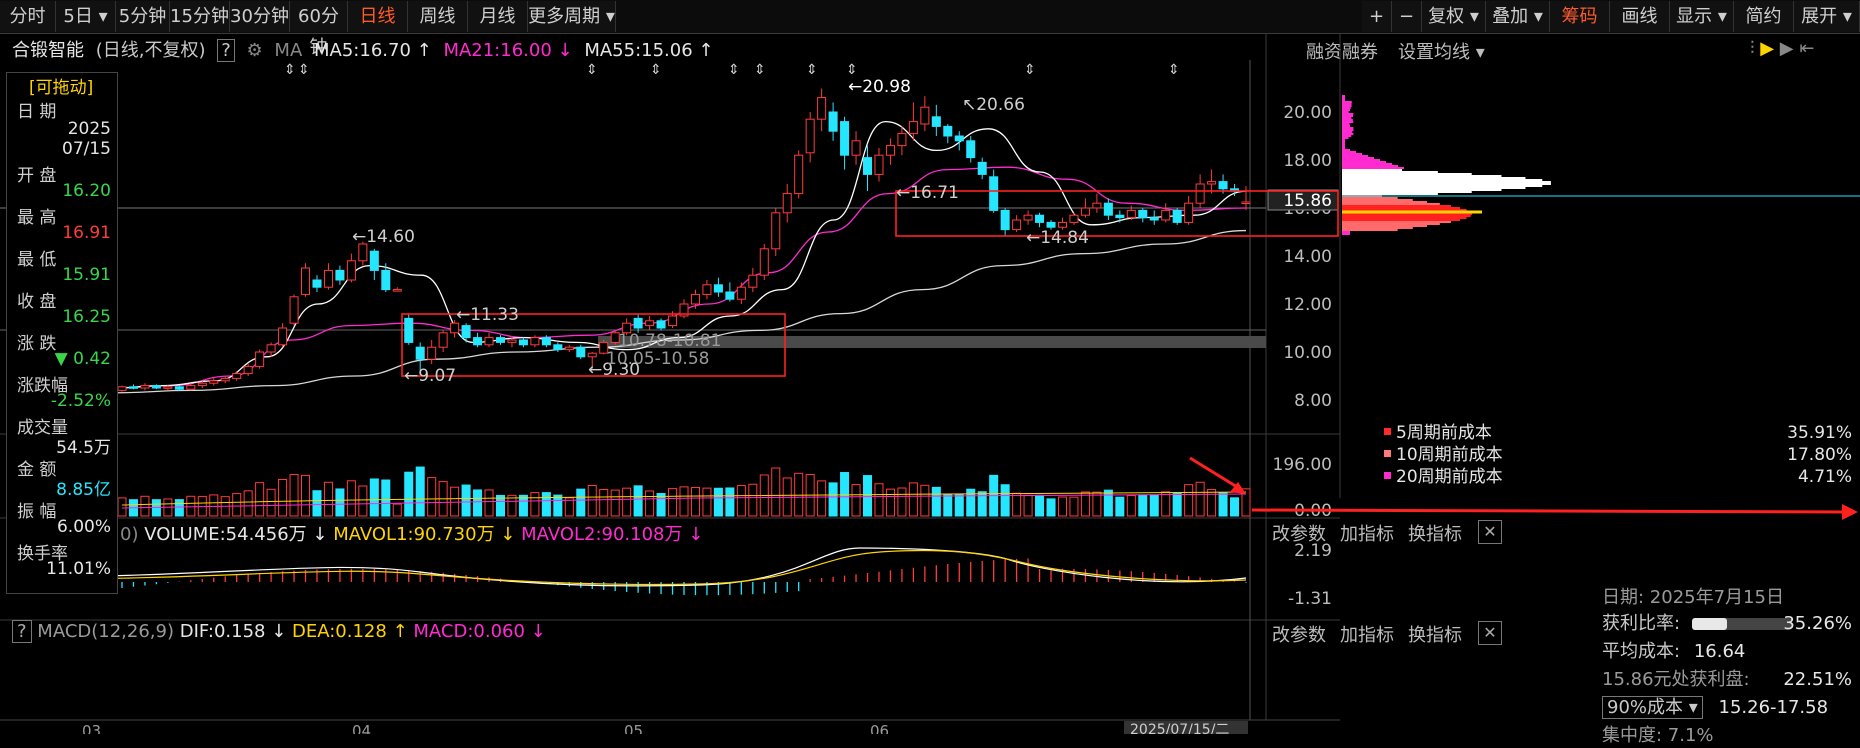 The image size is (1860, 748). Describe the element at coordinates (1652, 707) in the screenshot. I see `cost-percent-select: 90%成本 ▾` at that location.